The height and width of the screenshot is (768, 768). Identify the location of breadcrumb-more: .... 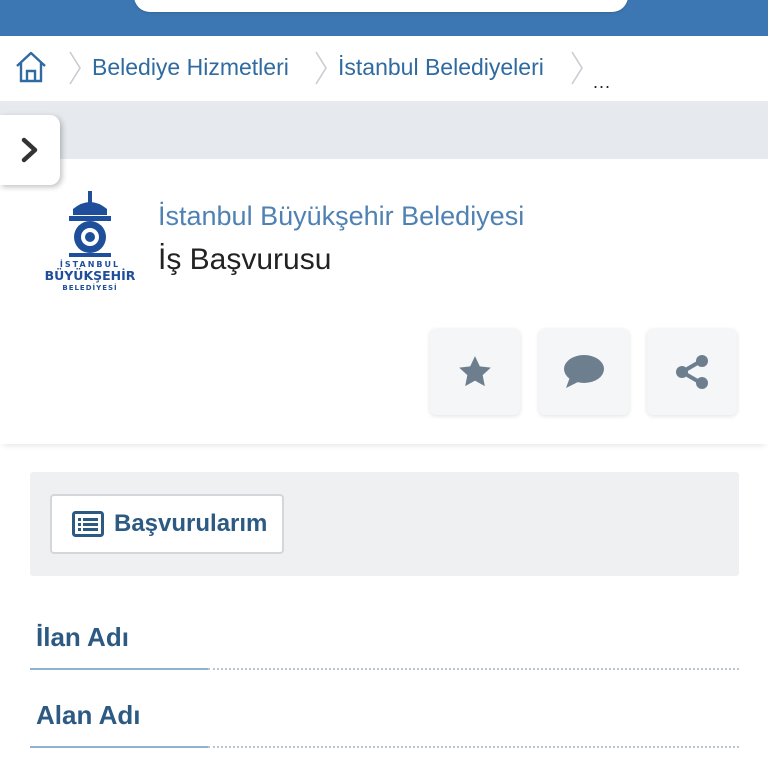
(602, 82).